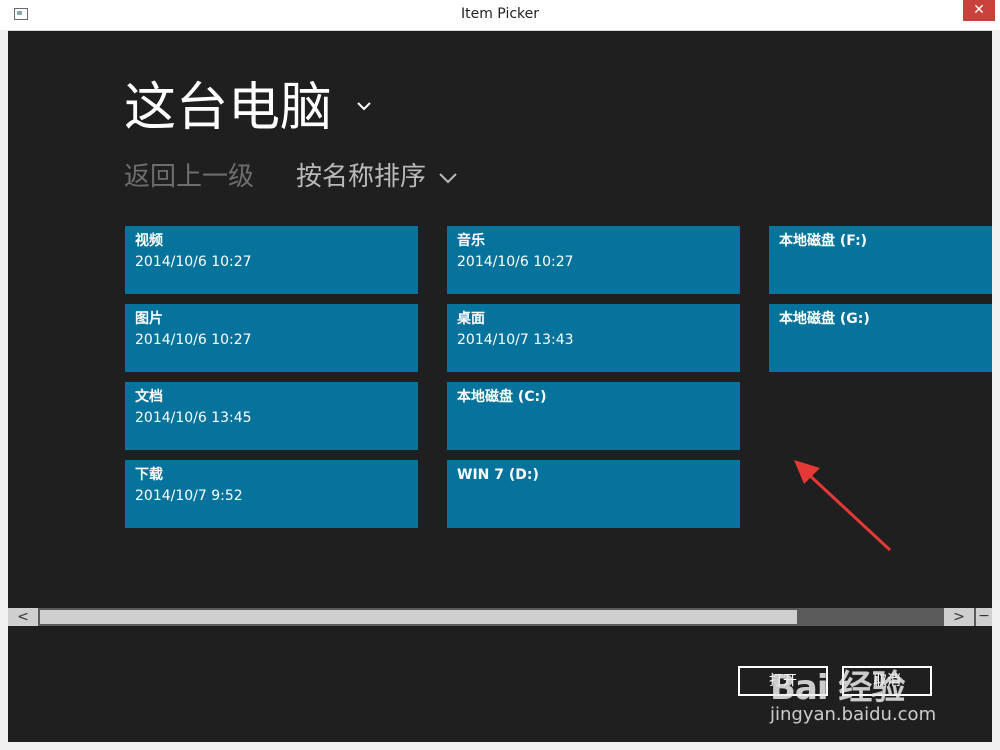 This screenshot has width=1000, height=750. What do you see at coordinates (149, 241) in the screenshot?
I see `tile-name: 视频` at bounding box center [149, 241].